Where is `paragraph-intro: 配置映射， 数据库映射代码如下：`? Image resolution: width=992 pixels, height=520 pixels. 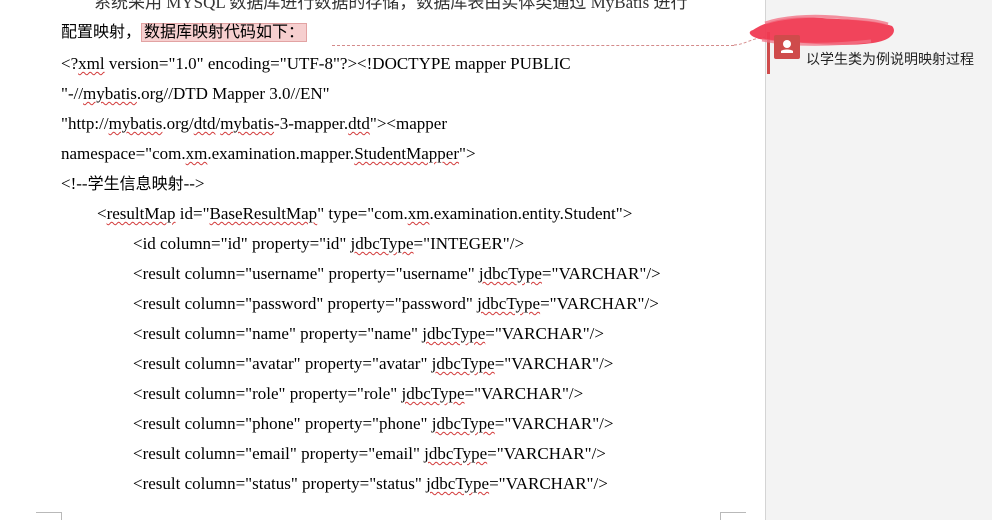 paragraph-intro: 配置映射， 数据库映射代码如下： is located at coordinates (184, 33).